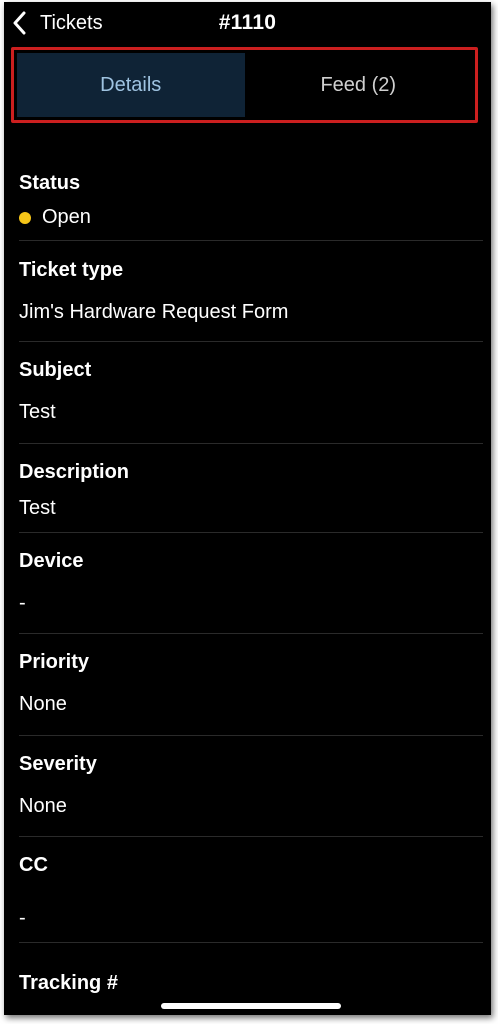  Describe the element at coordinates (74, 472) in the screenshot. I see `description-label: Description` at that location.